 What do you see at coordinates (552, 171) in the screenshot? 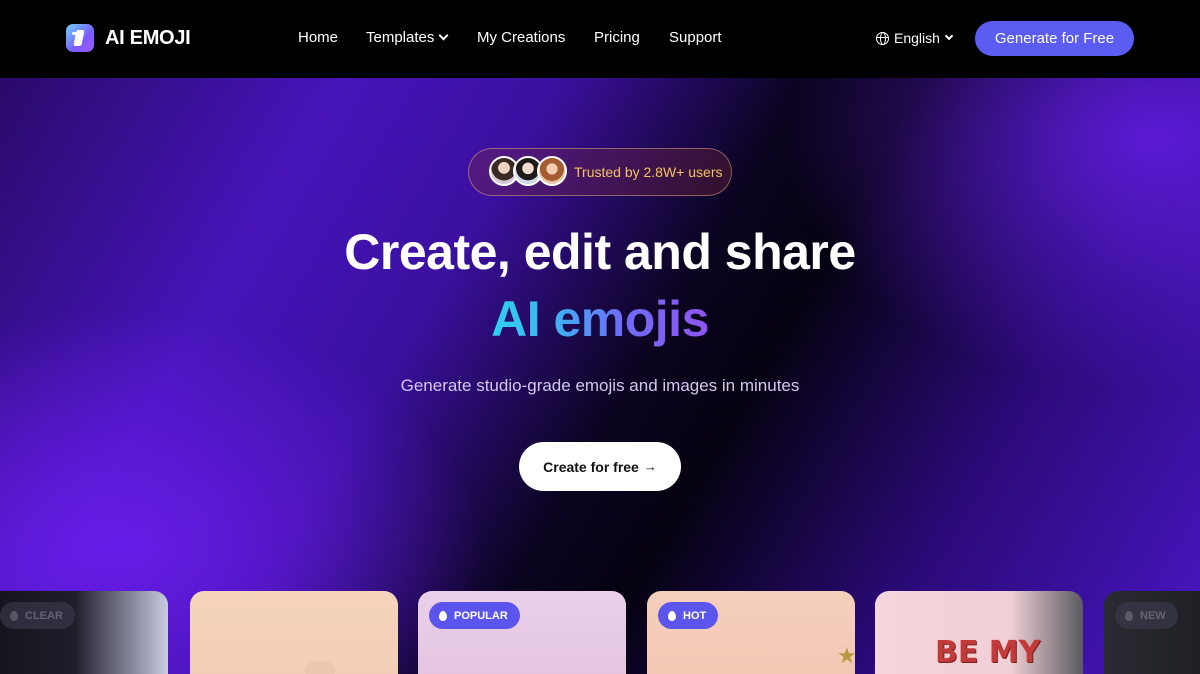
I see `avatar` at bounding box center [552, 171].